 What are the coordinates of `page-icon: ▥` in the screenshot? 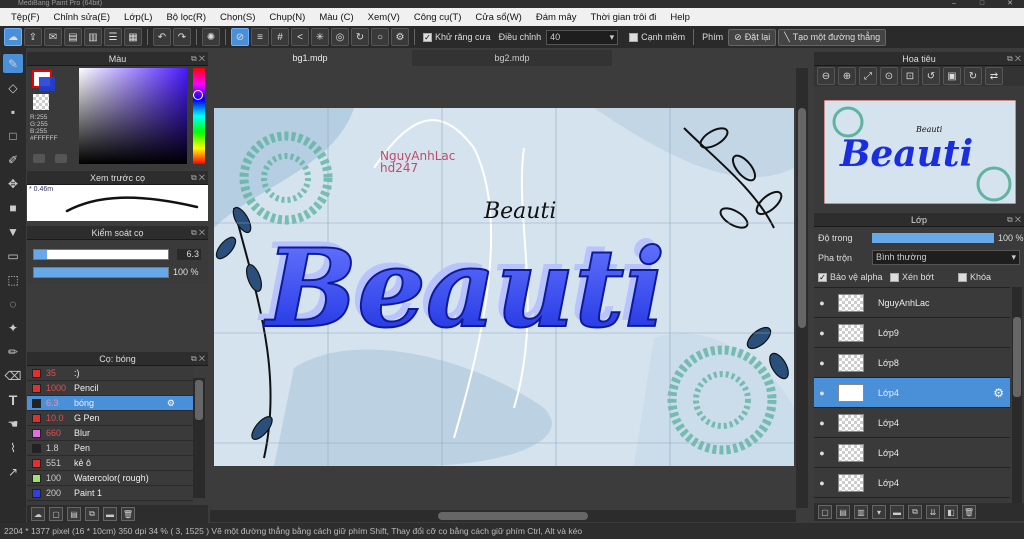 It's located at (93, 37).